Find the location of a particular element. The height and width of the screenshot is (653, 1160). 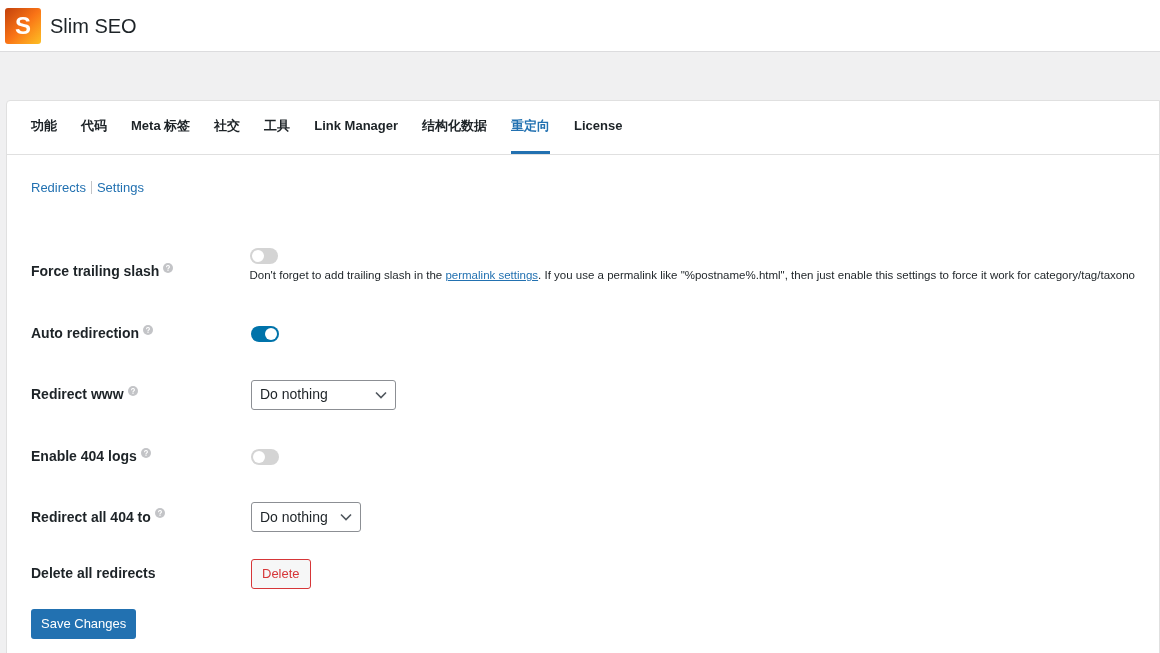

app-title: Slim SEO is located at coordinates (93, 26).